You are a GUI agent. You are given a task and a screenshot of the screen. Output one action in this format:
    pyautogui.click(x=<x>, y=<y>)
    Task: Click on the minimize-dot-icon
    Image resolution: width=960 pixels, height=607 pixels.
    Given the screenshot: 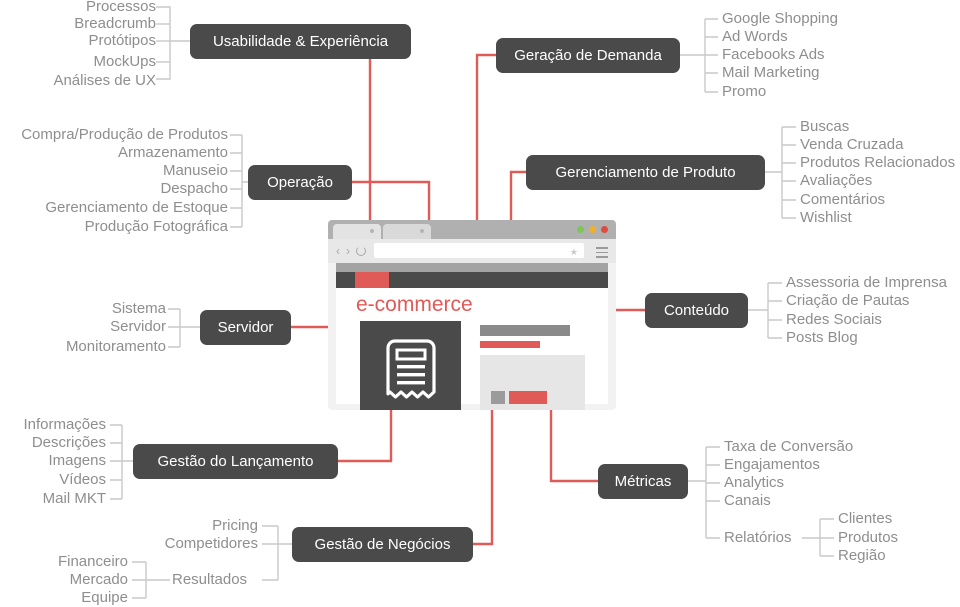 What is the action you would take?
    pyautogui.click(x=580, y=229)
    